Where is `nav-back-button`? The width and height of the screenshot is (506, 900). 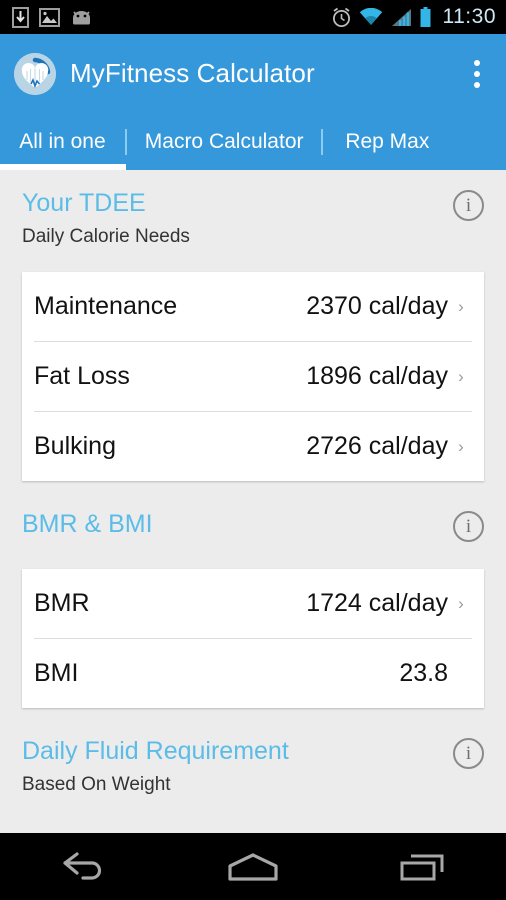
nav-back-button is located at coordinates (84, 866).